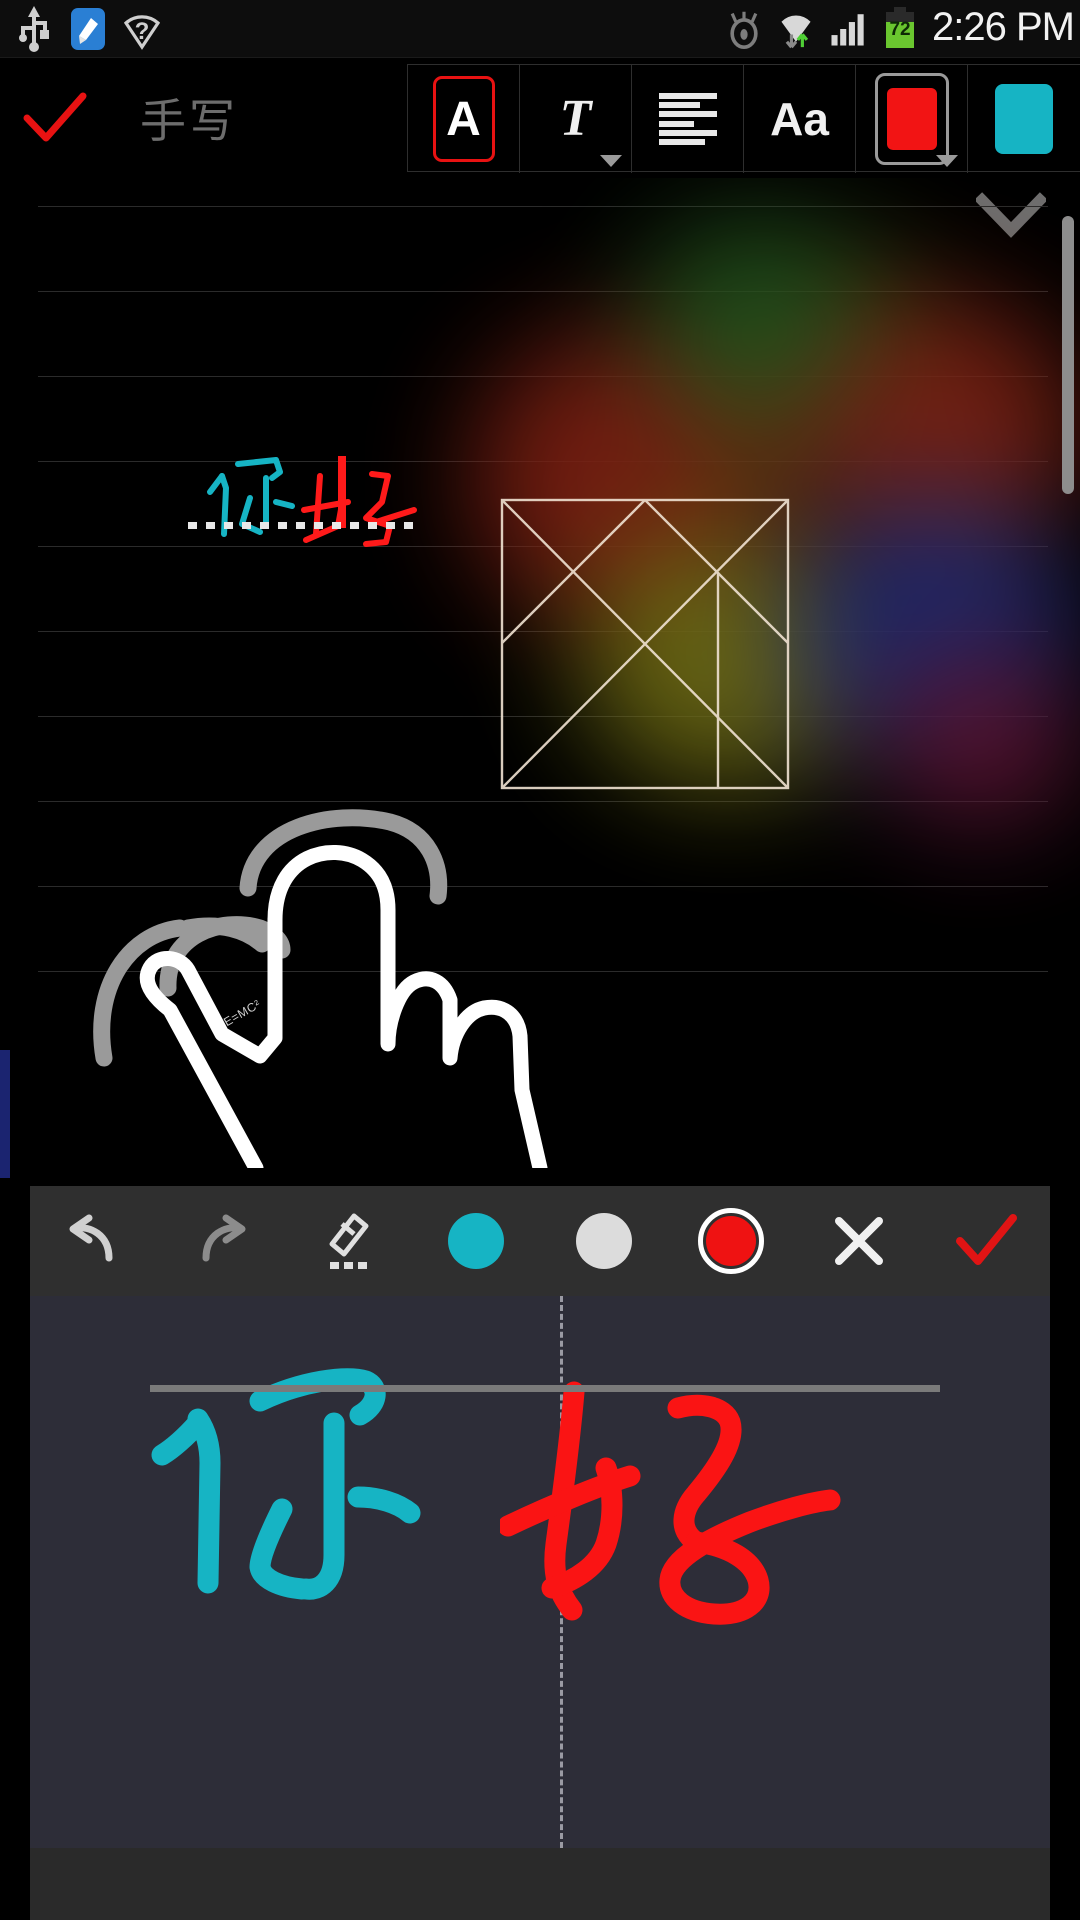 The height and width of the screenshot is (1920, 1080). I want to click on top-toolbar: 手写 A T Aa, so click(540, 118).